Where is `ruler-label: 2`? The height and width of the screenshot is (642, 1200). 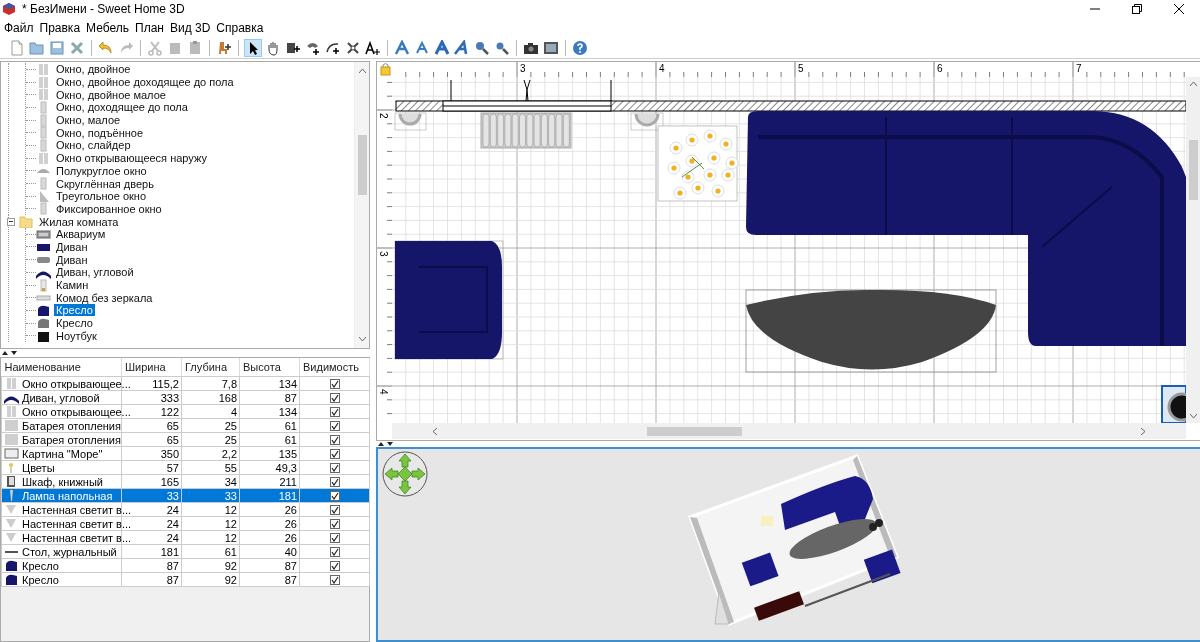
ruler-label: 2 is located at coordinates (383, 116).